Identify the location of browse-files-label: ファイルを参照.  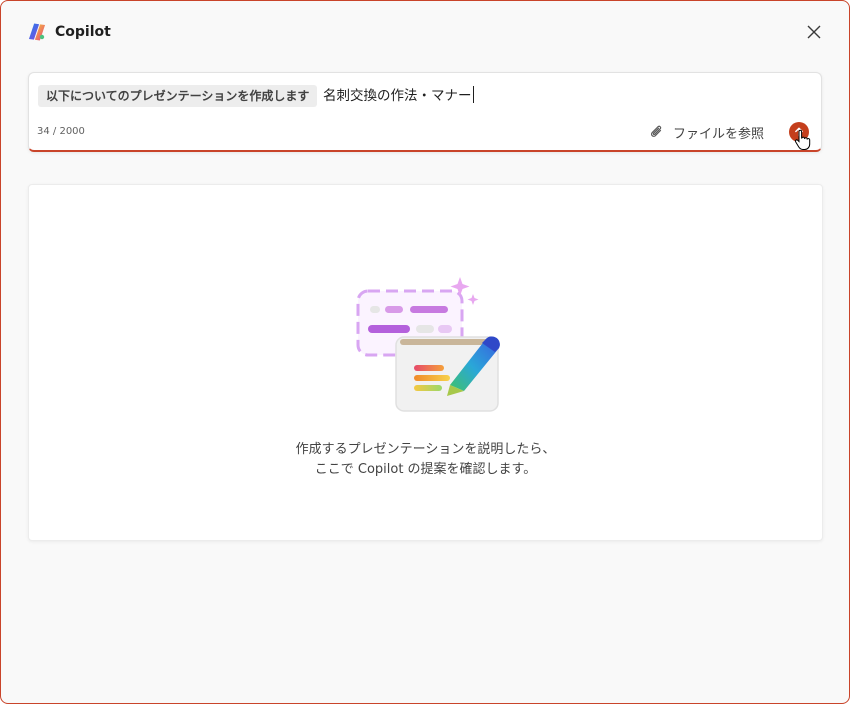
(719, 134).